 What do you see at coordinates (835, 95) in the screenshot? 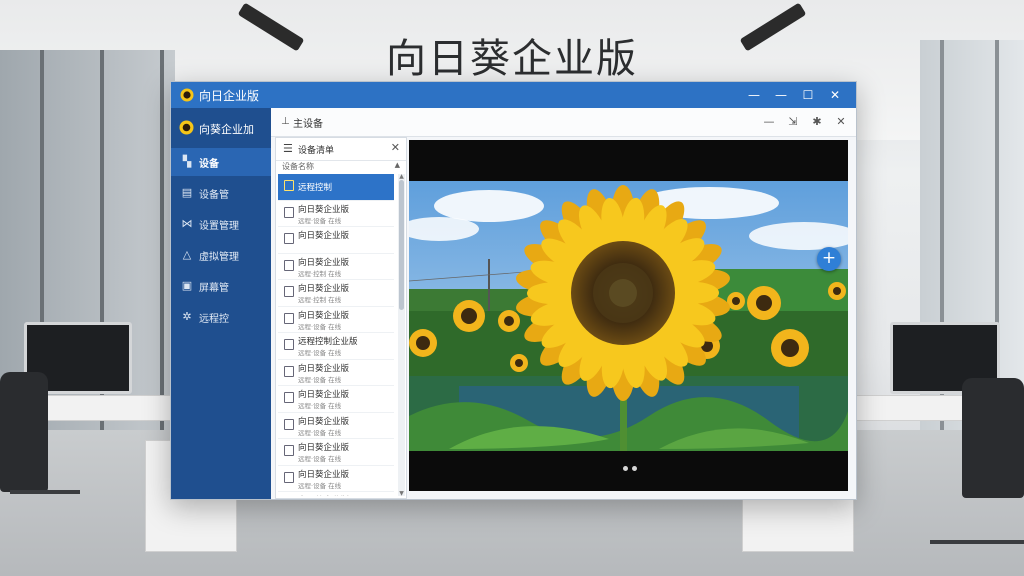
I see `window-close-button: ✕` at bounding box center [835, 95].